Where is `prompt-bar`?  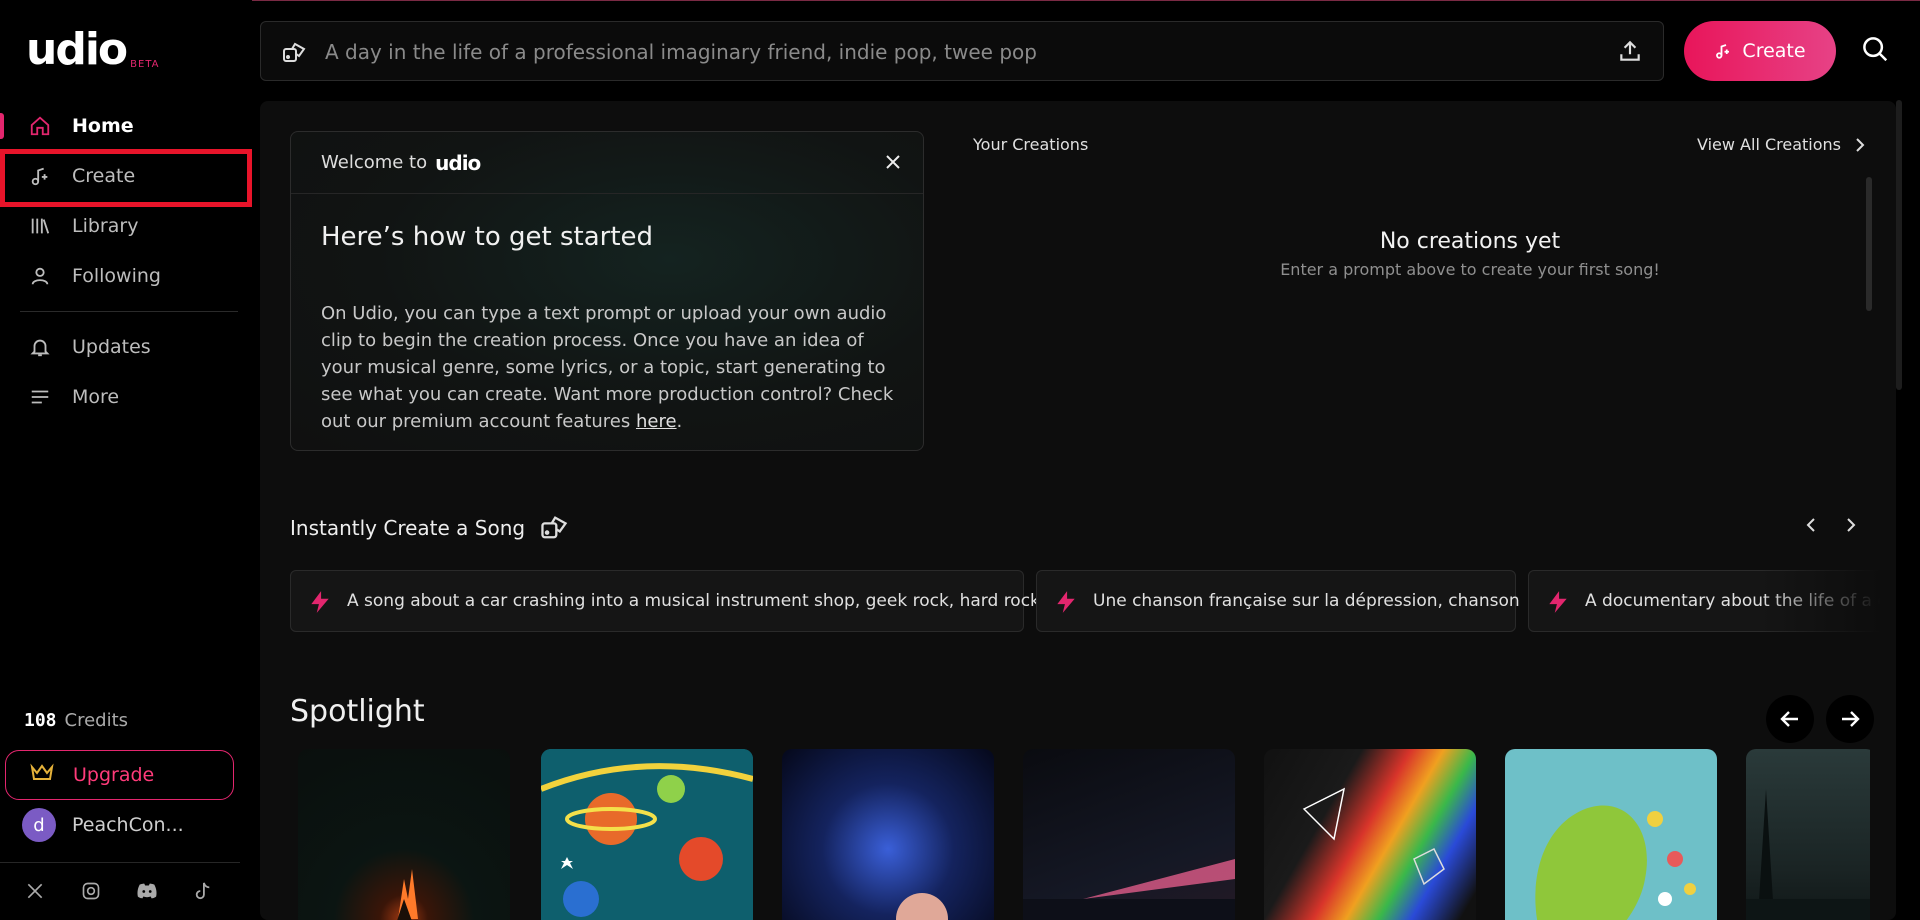 prompt-bar is located at coordinates (962, 51).